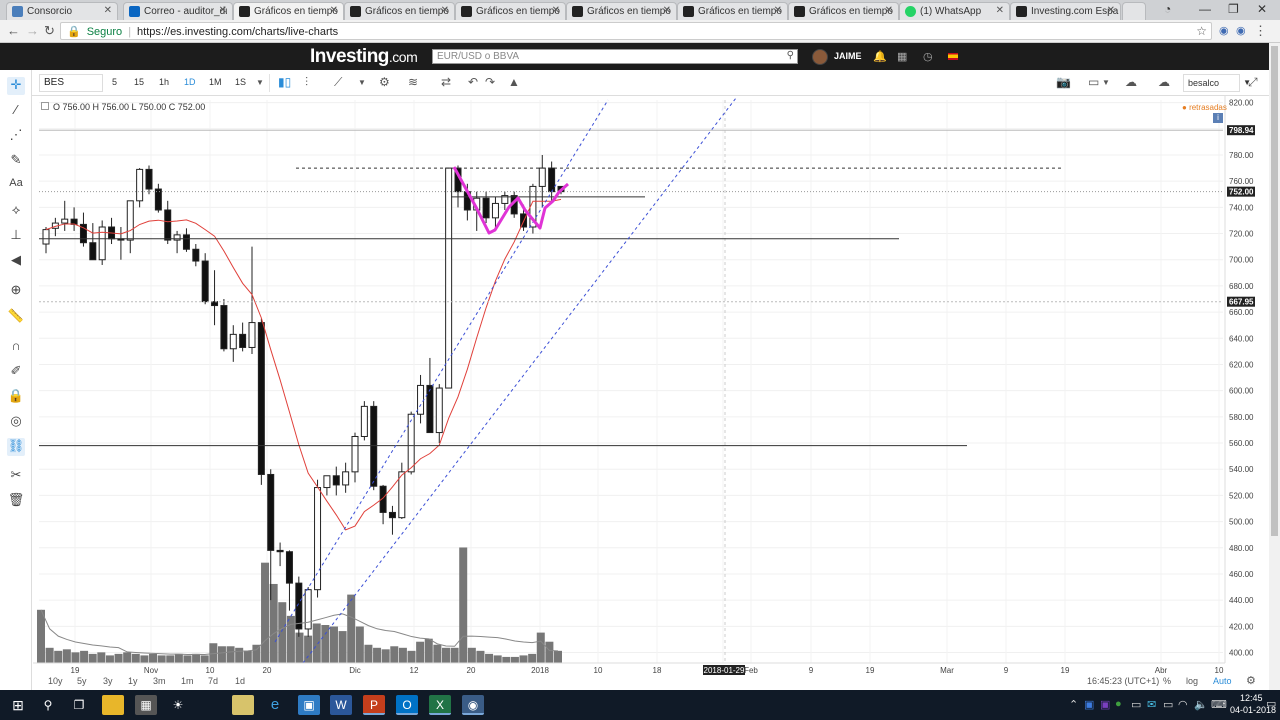  I want to click on symbol-input: BES, so click(71, 83).